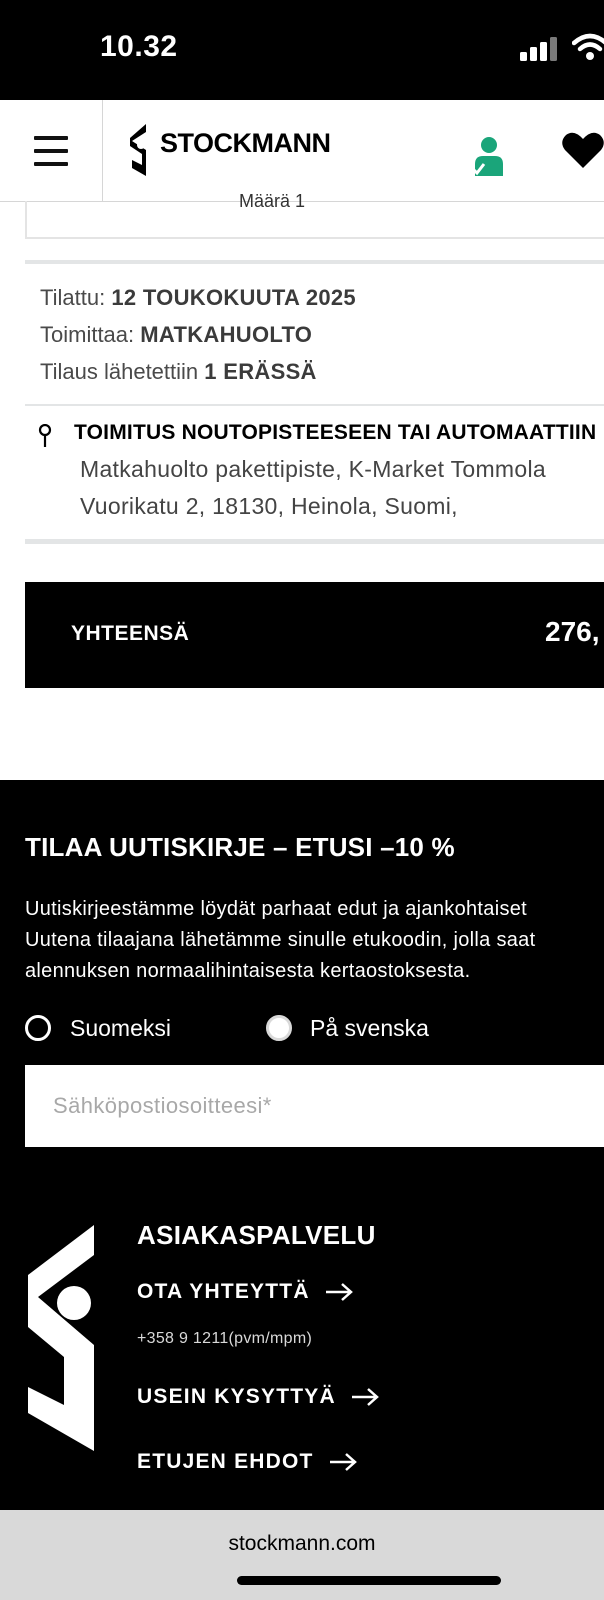 This screenshot has width=604, height=1600. What do you see at coordinates (245, 143) in the screenshot?
I see `brand-name: STOCKMANN` at bounding box center [245, 143].